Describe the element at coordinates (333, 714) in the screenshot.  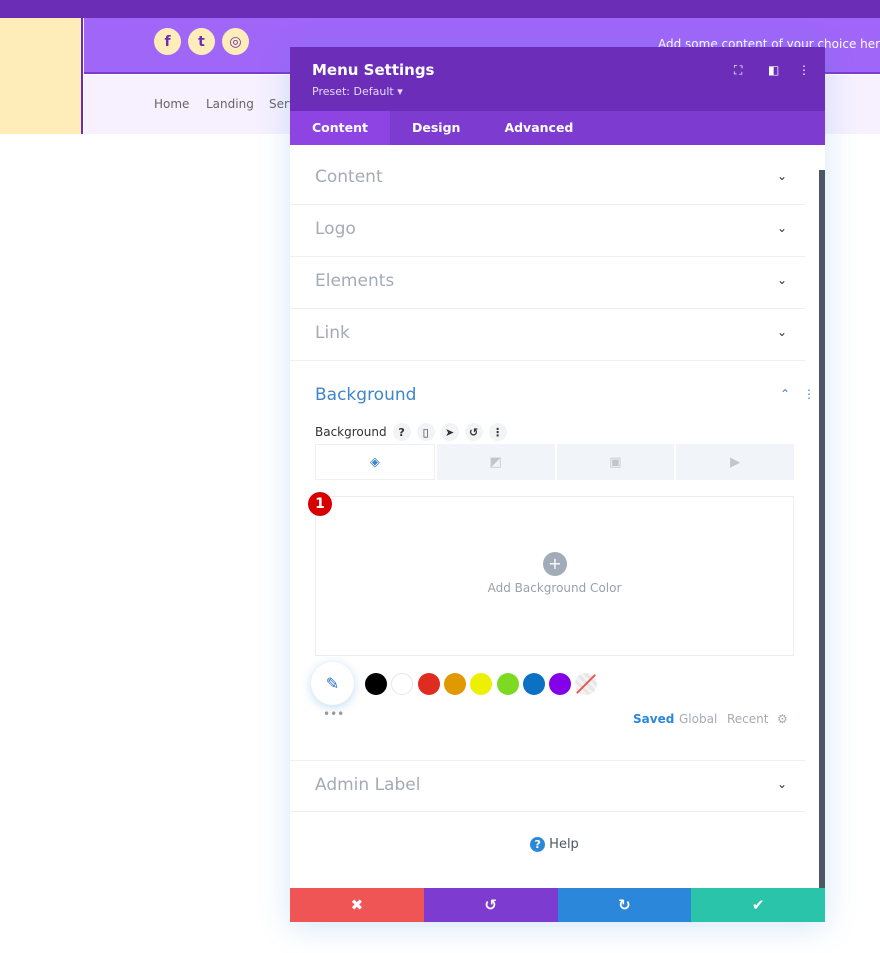
I see `more-colors-icon: •••` at that location.